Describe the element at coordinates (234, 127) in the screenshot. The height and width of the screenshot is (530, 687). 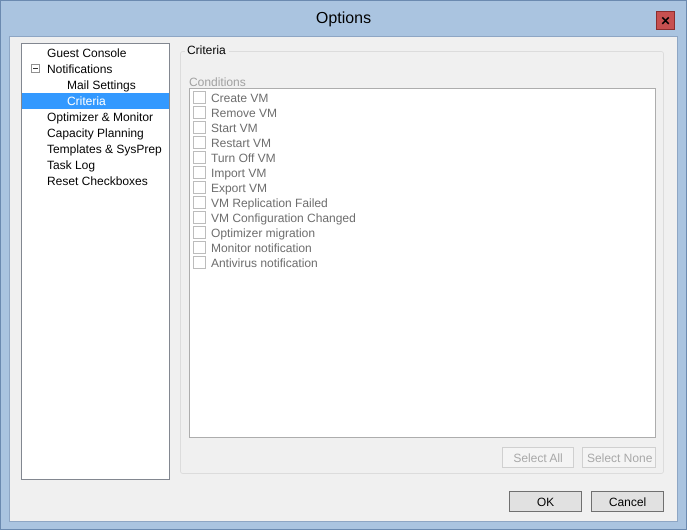
I see `checkbox-label: Start VM` at that location.